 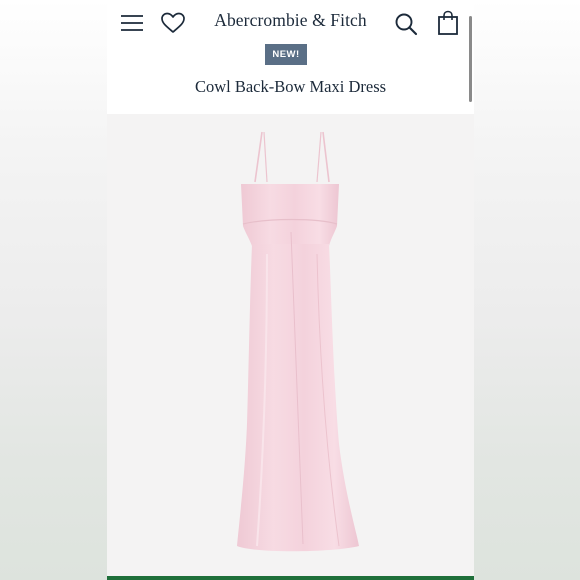 I want to click on product-title: Cowl Back-Bow Maxi Dress, so click(x=290, y=86).